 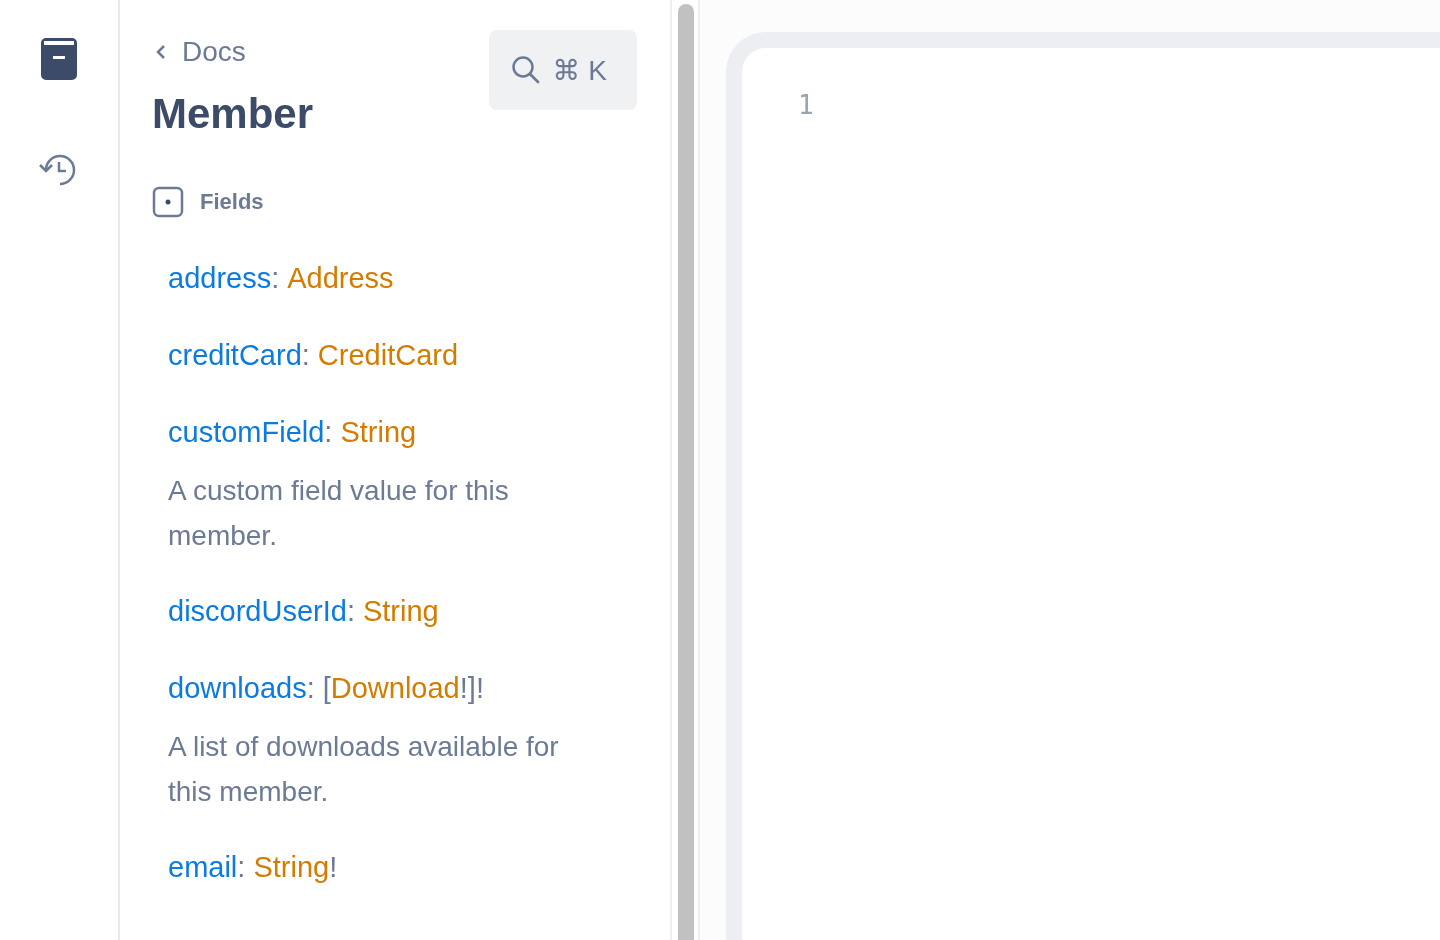 I want to click on back-link: Docs, so click(x=233, y=52).